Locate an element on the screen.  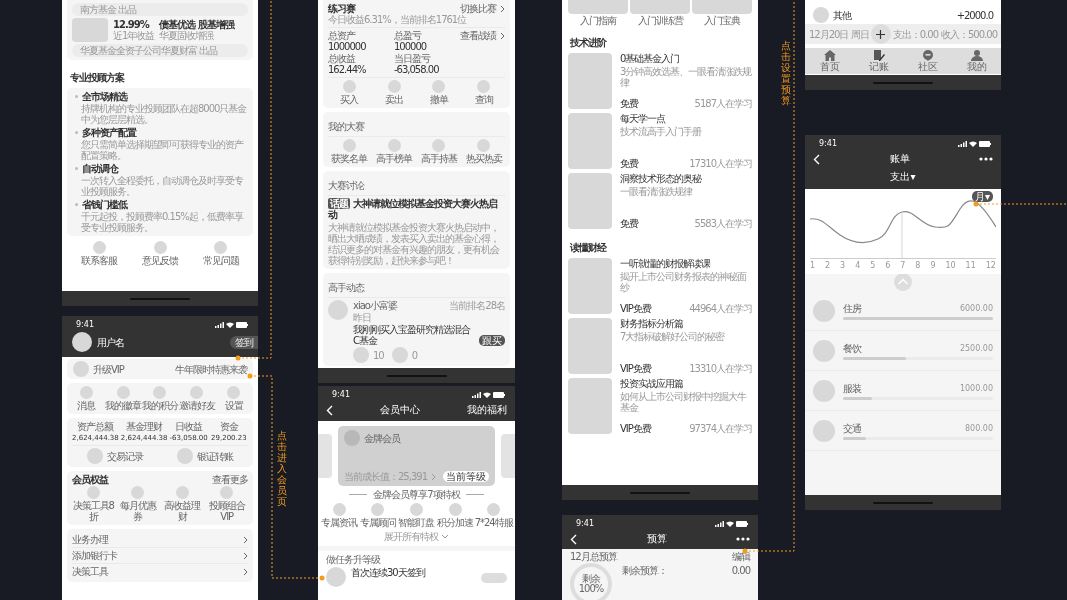
screen-title: 账单 is located at coordinates (899, 159).